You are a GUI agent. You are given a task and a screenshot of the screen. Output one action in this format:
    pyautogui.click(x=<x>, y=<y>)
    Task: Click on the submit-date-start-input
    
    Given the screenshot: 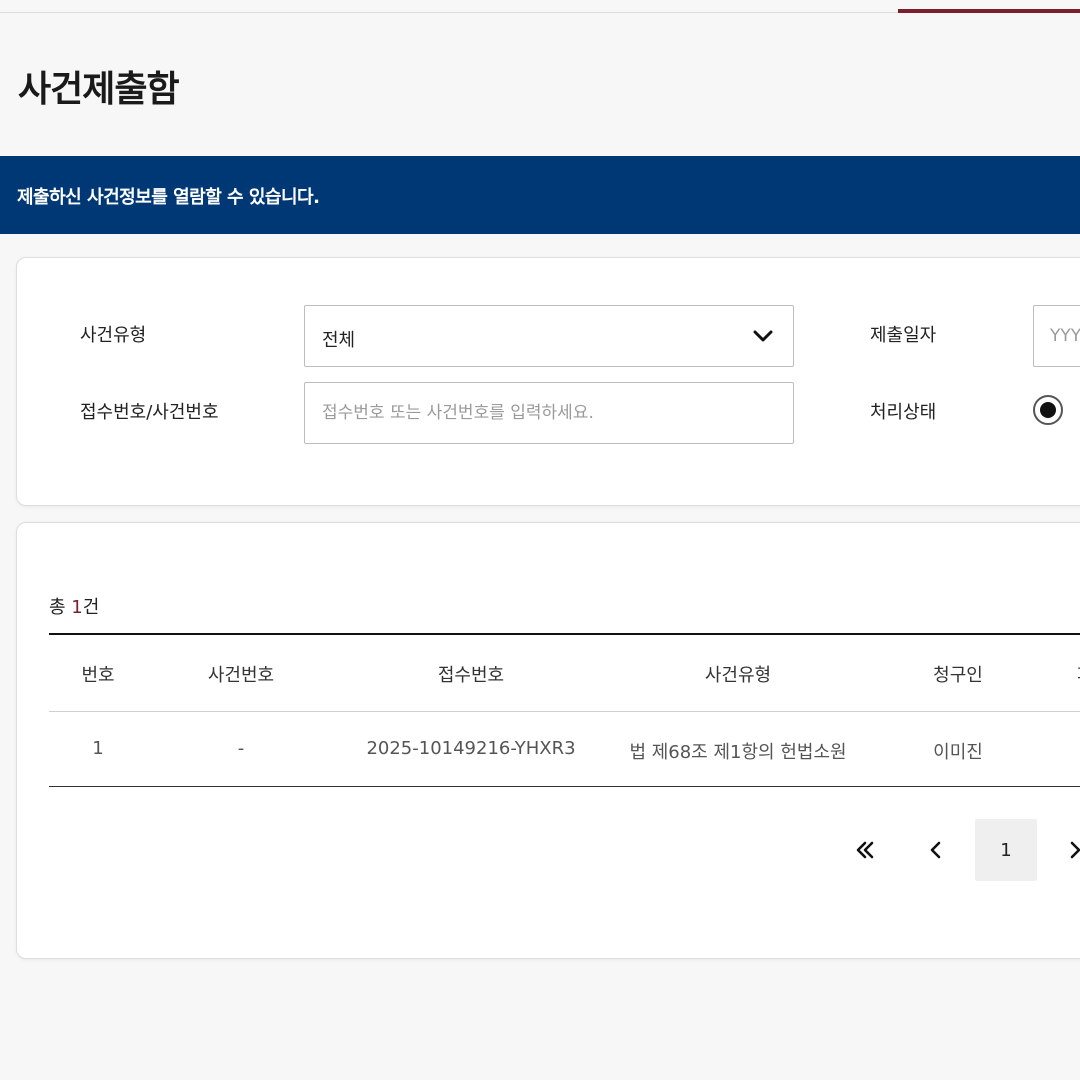 What is the action you would take?
    pyautogui.click(x=1056, y=336)
    